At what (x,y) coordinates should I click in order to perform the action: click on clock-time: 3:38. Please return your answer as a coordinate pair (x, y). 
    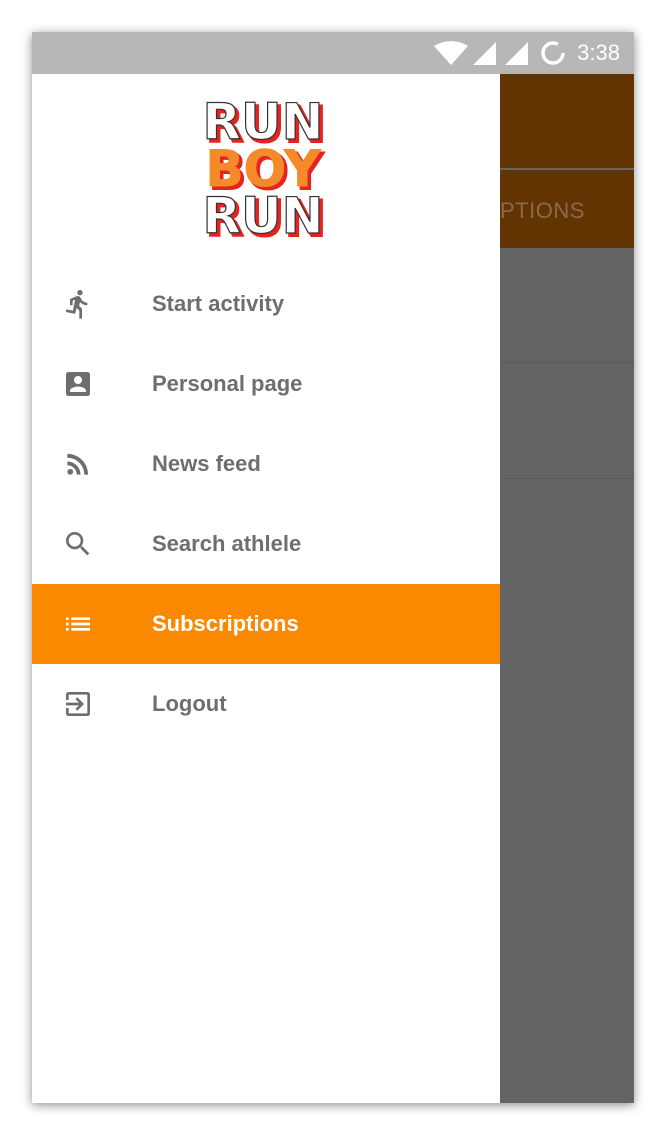
    Looking at the image, I should click on (598, 52).